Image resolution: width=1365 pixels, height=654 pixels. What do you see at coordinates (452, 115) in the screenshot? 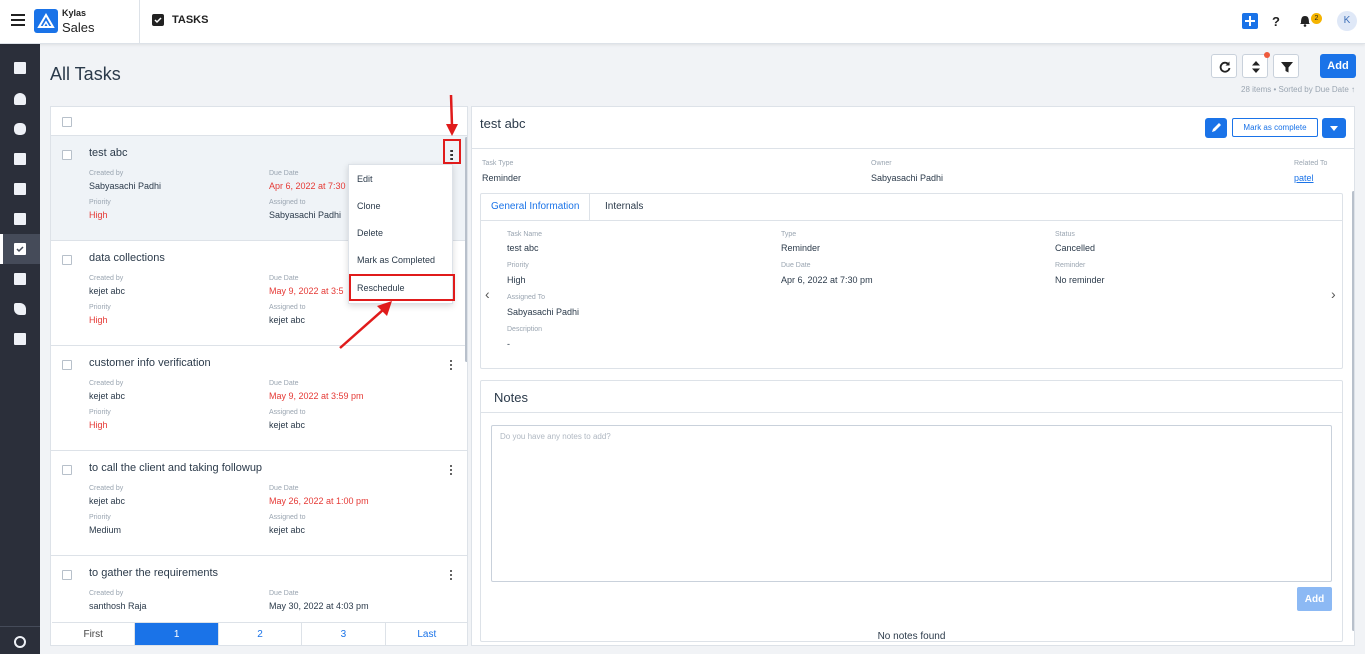
I see `arrow-to-kebab` at bounding box center [452, 115].